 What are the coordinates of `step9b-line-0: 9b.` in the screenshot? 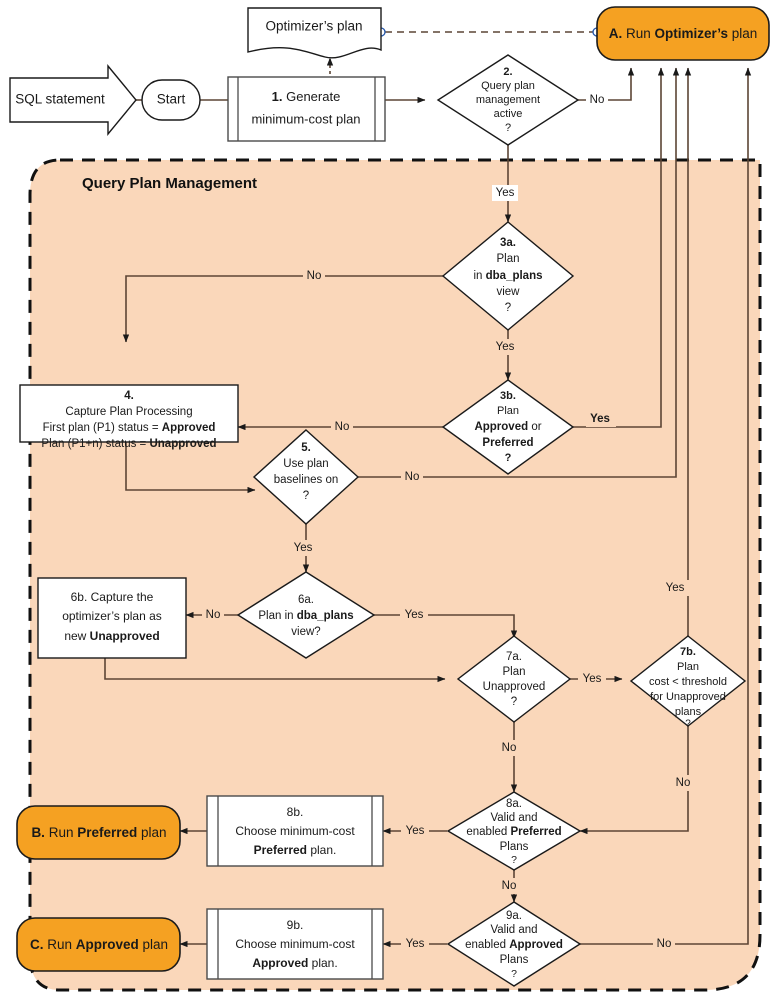 It's located at (295, 925).